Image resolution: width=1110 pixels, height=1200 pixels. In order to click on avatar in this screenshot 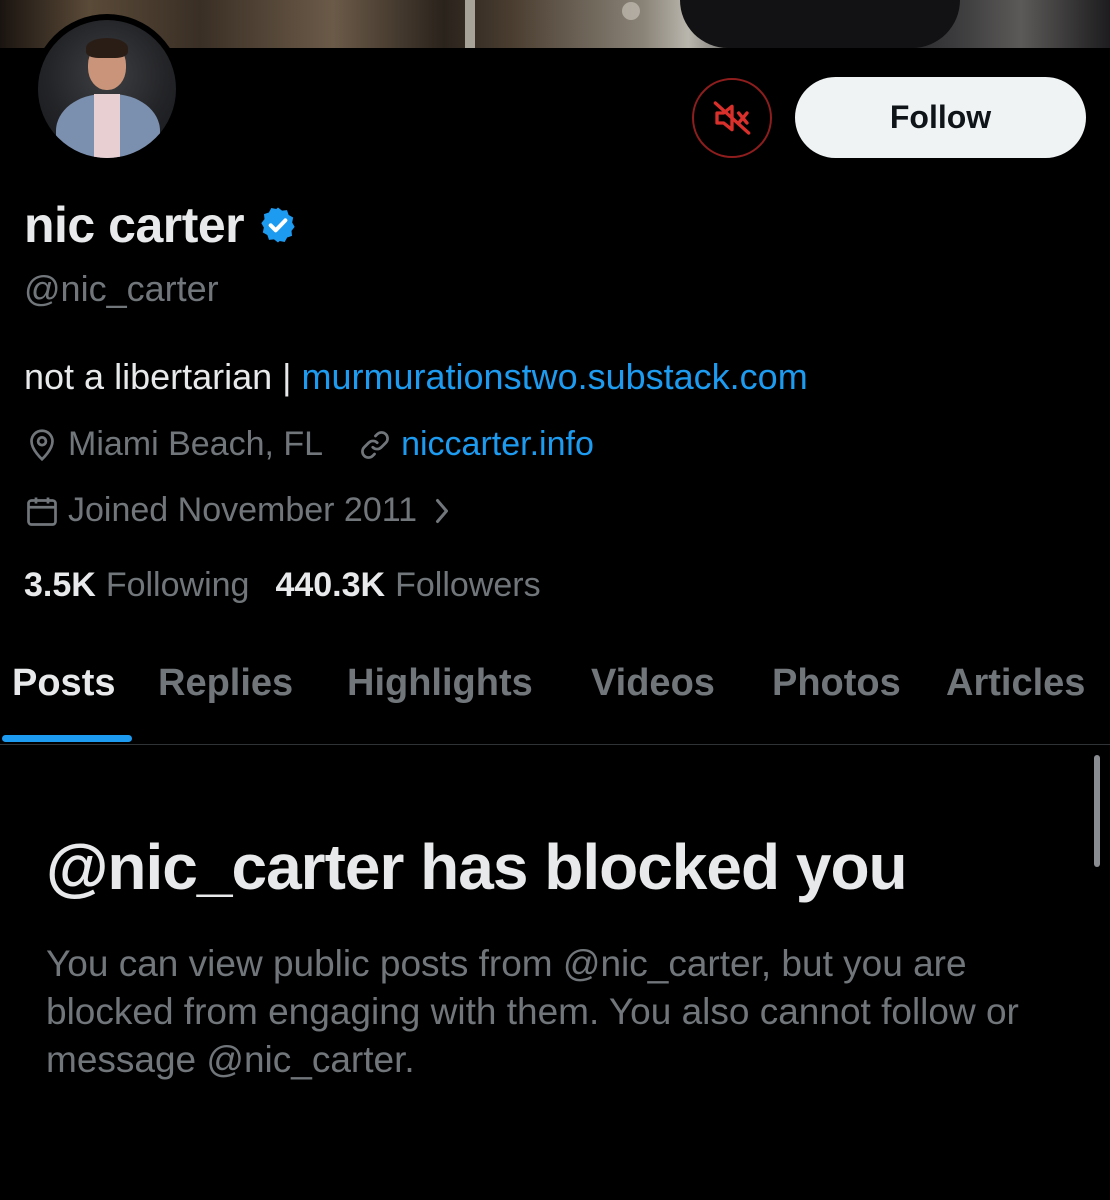, I will do `click(107, 89)`.